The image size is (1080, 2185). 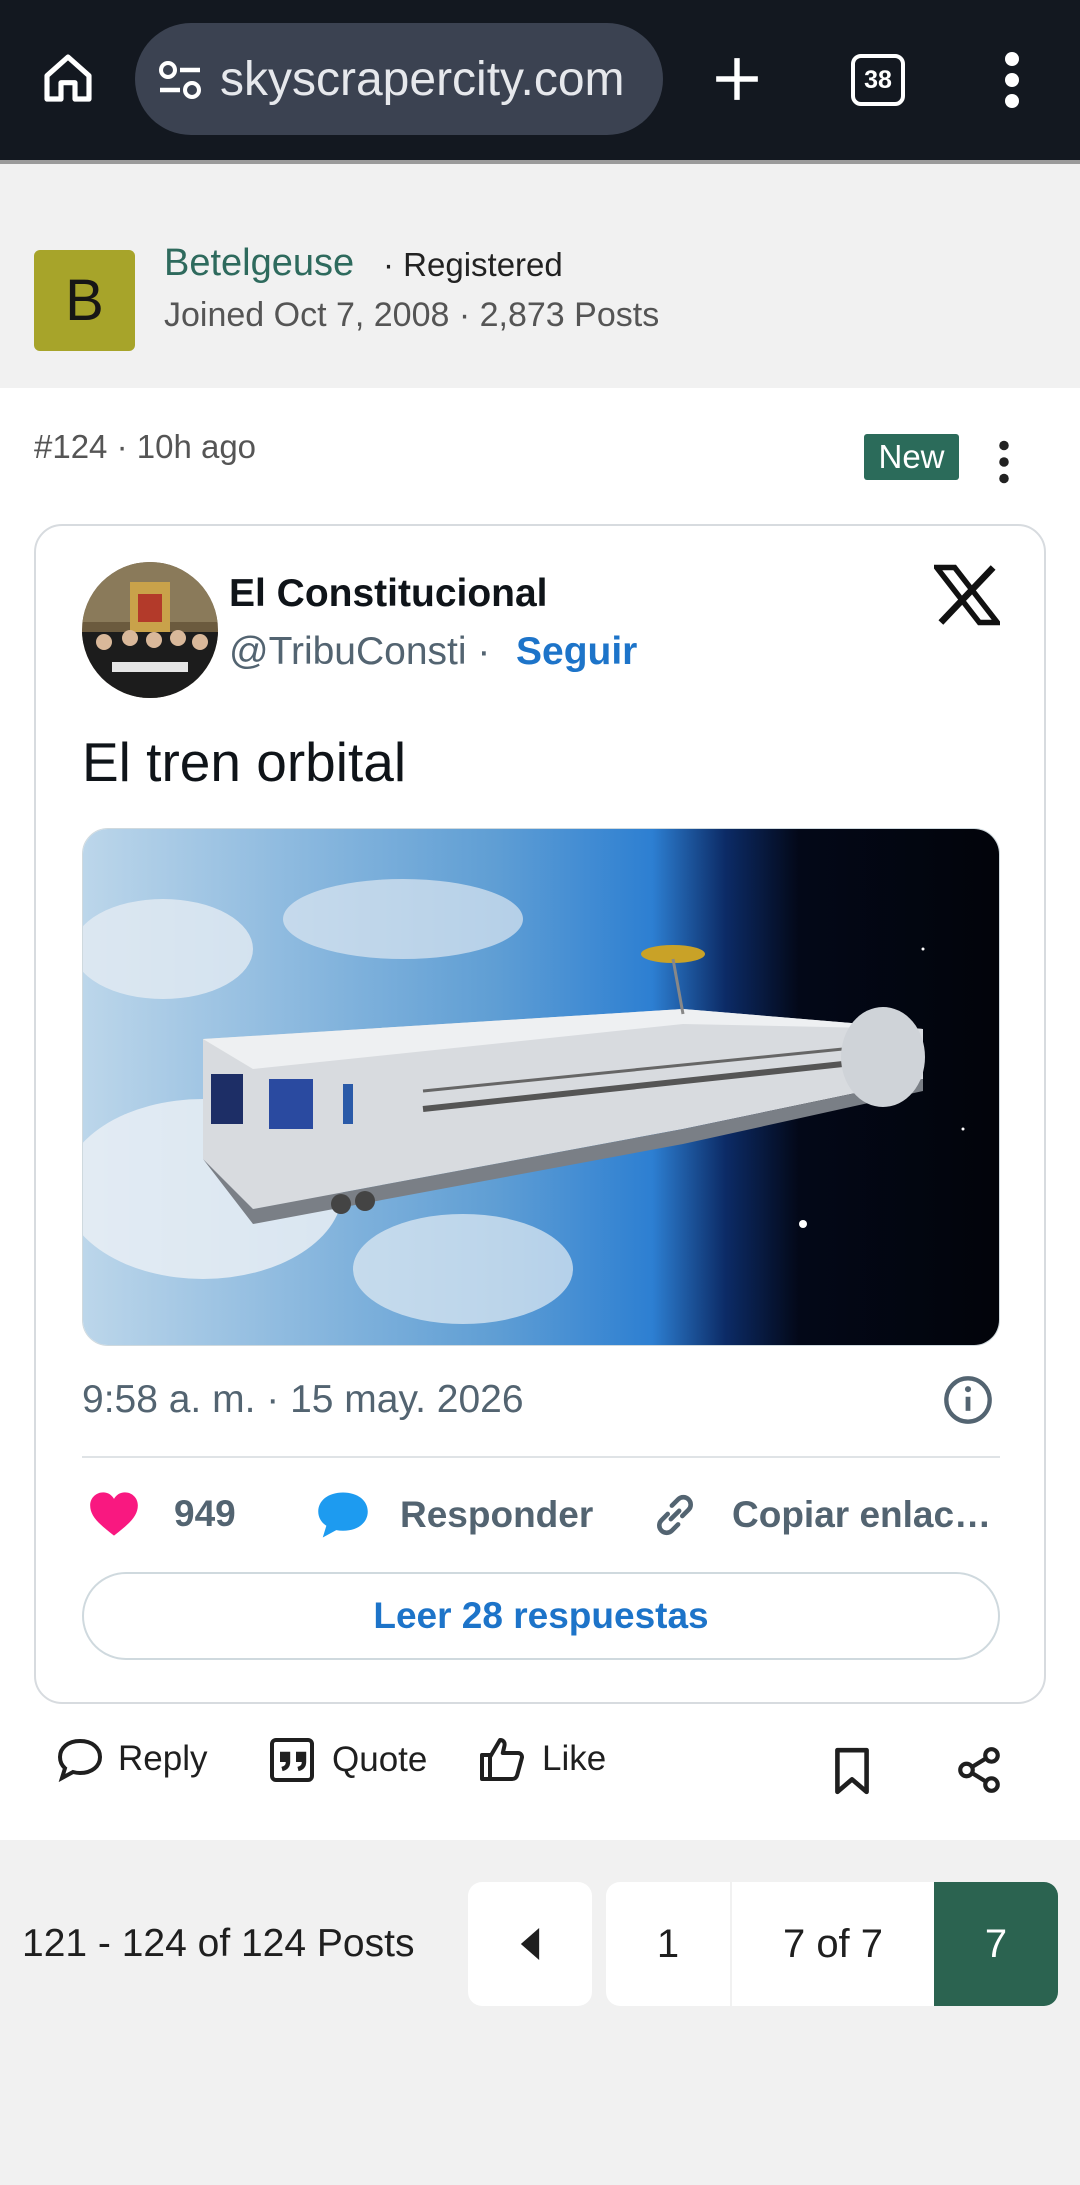 What do you see at coordinates (979, 1770) in the screenshot?
I see `share-icon` at bounding box center [979, 1770].